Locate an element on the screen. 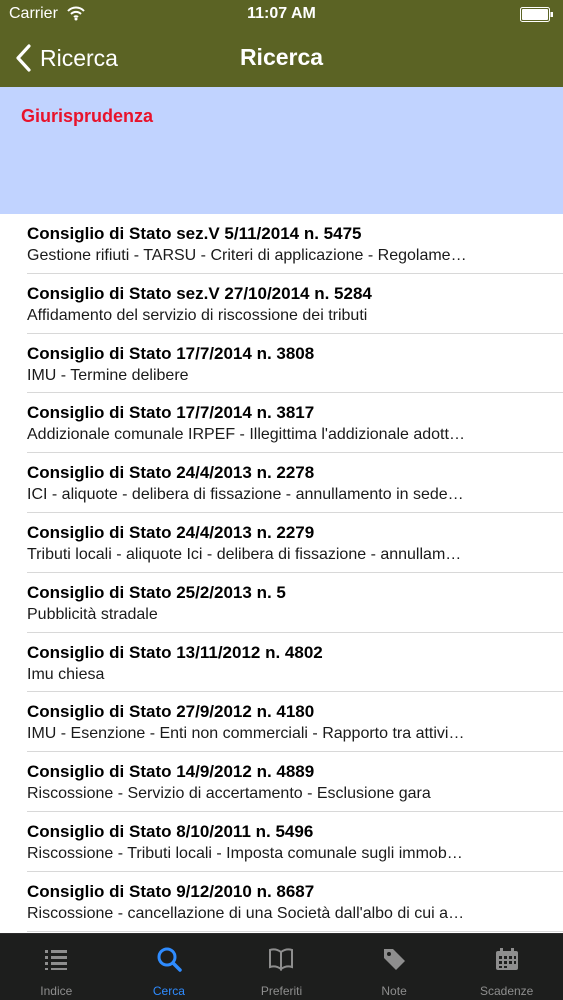 The height and width of the screenshot is (1000, 563). tab-scadenze: Scadenze is located at coordinates (506, 967).